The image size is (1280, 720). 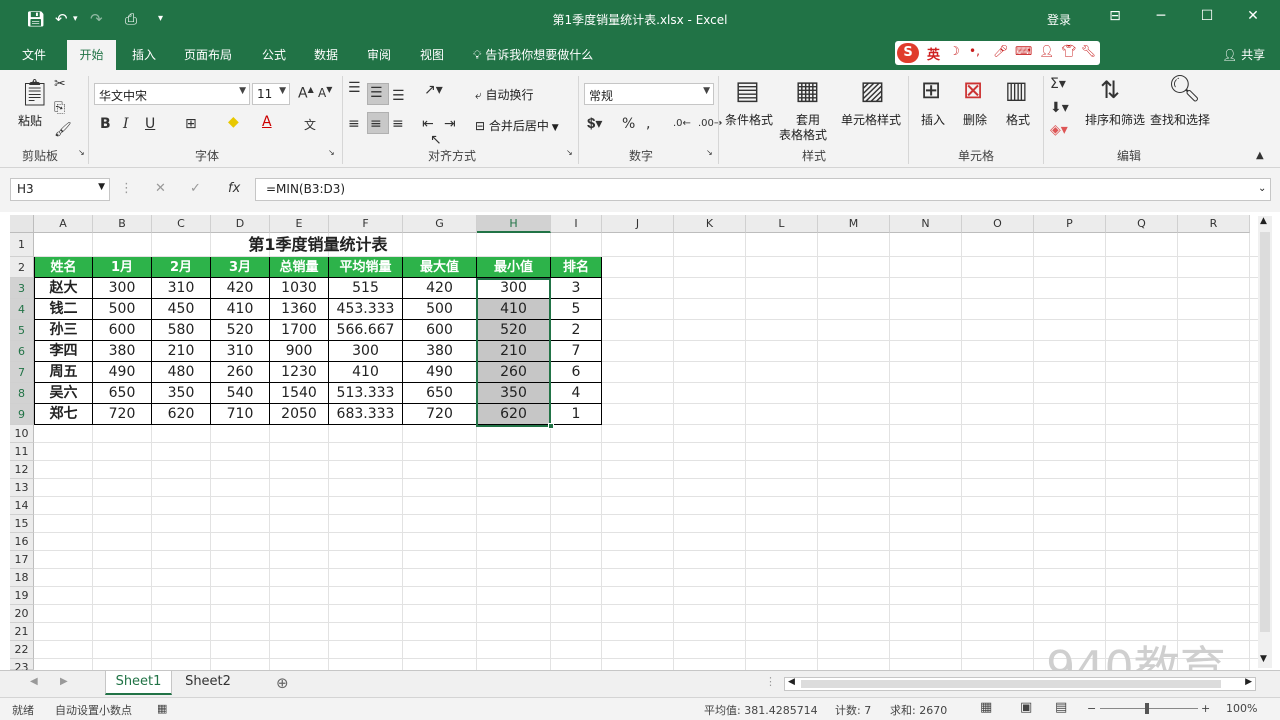 I want to click on row-header-9: 9, so click(x=22, y=414).